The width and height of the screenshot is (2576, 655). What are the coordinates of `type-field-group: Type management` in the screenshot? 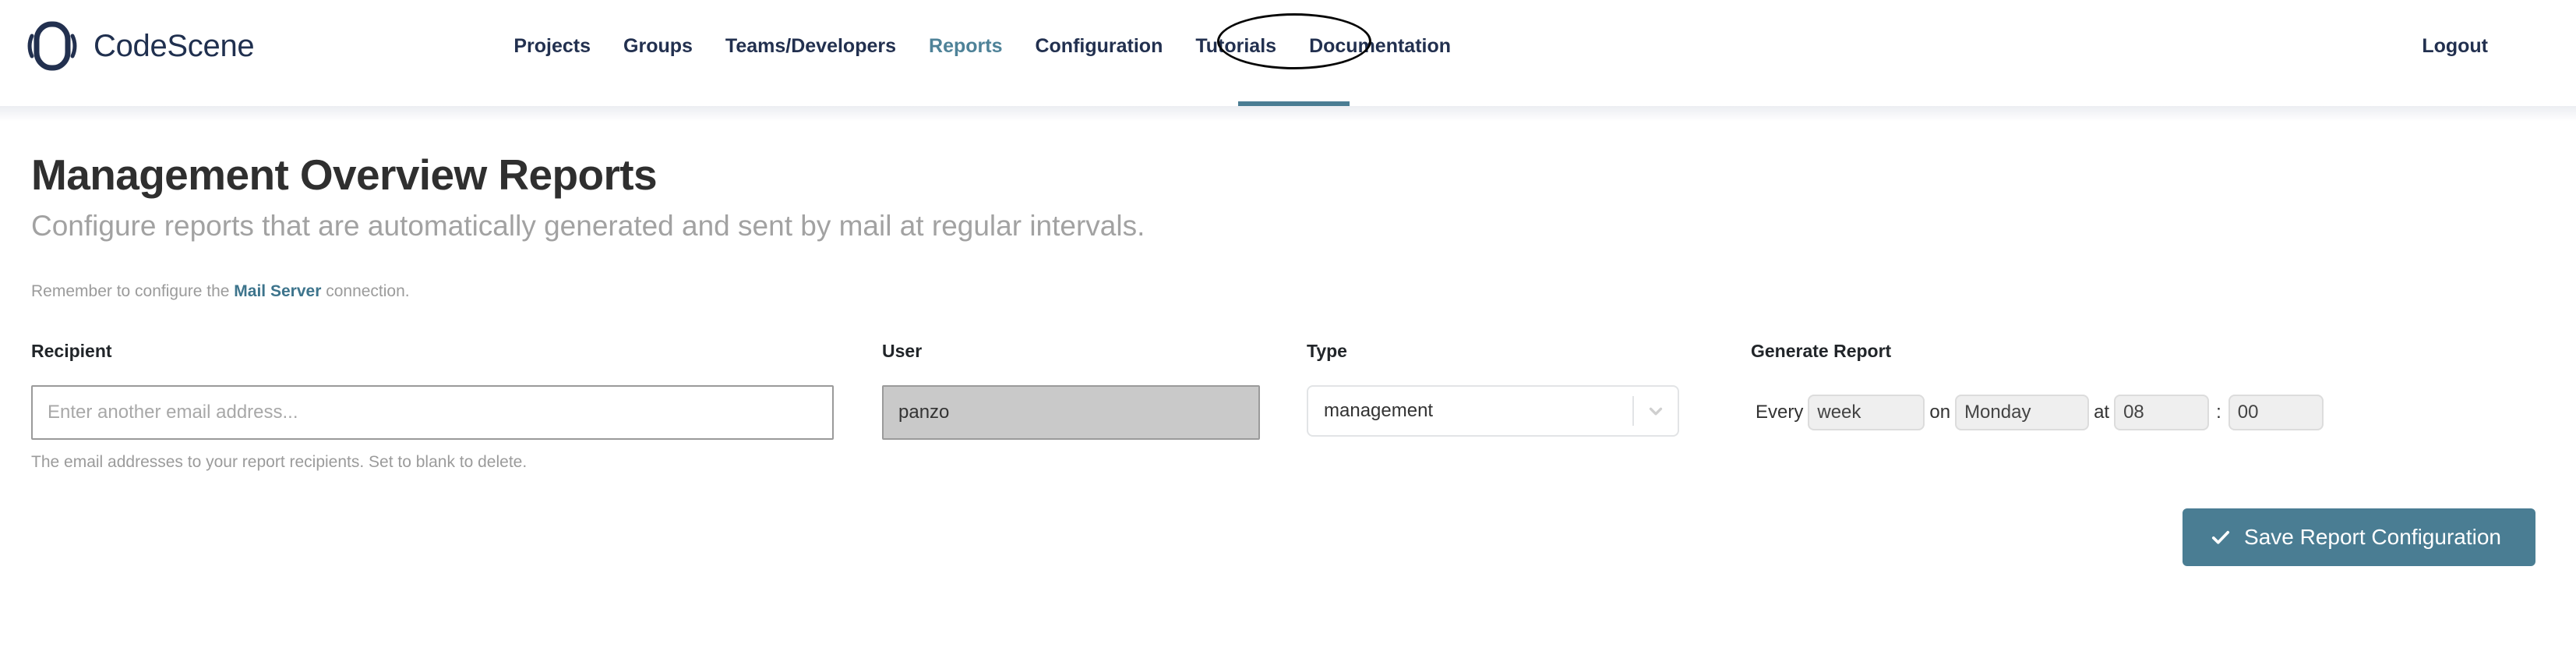 It's located at (1529, 388).